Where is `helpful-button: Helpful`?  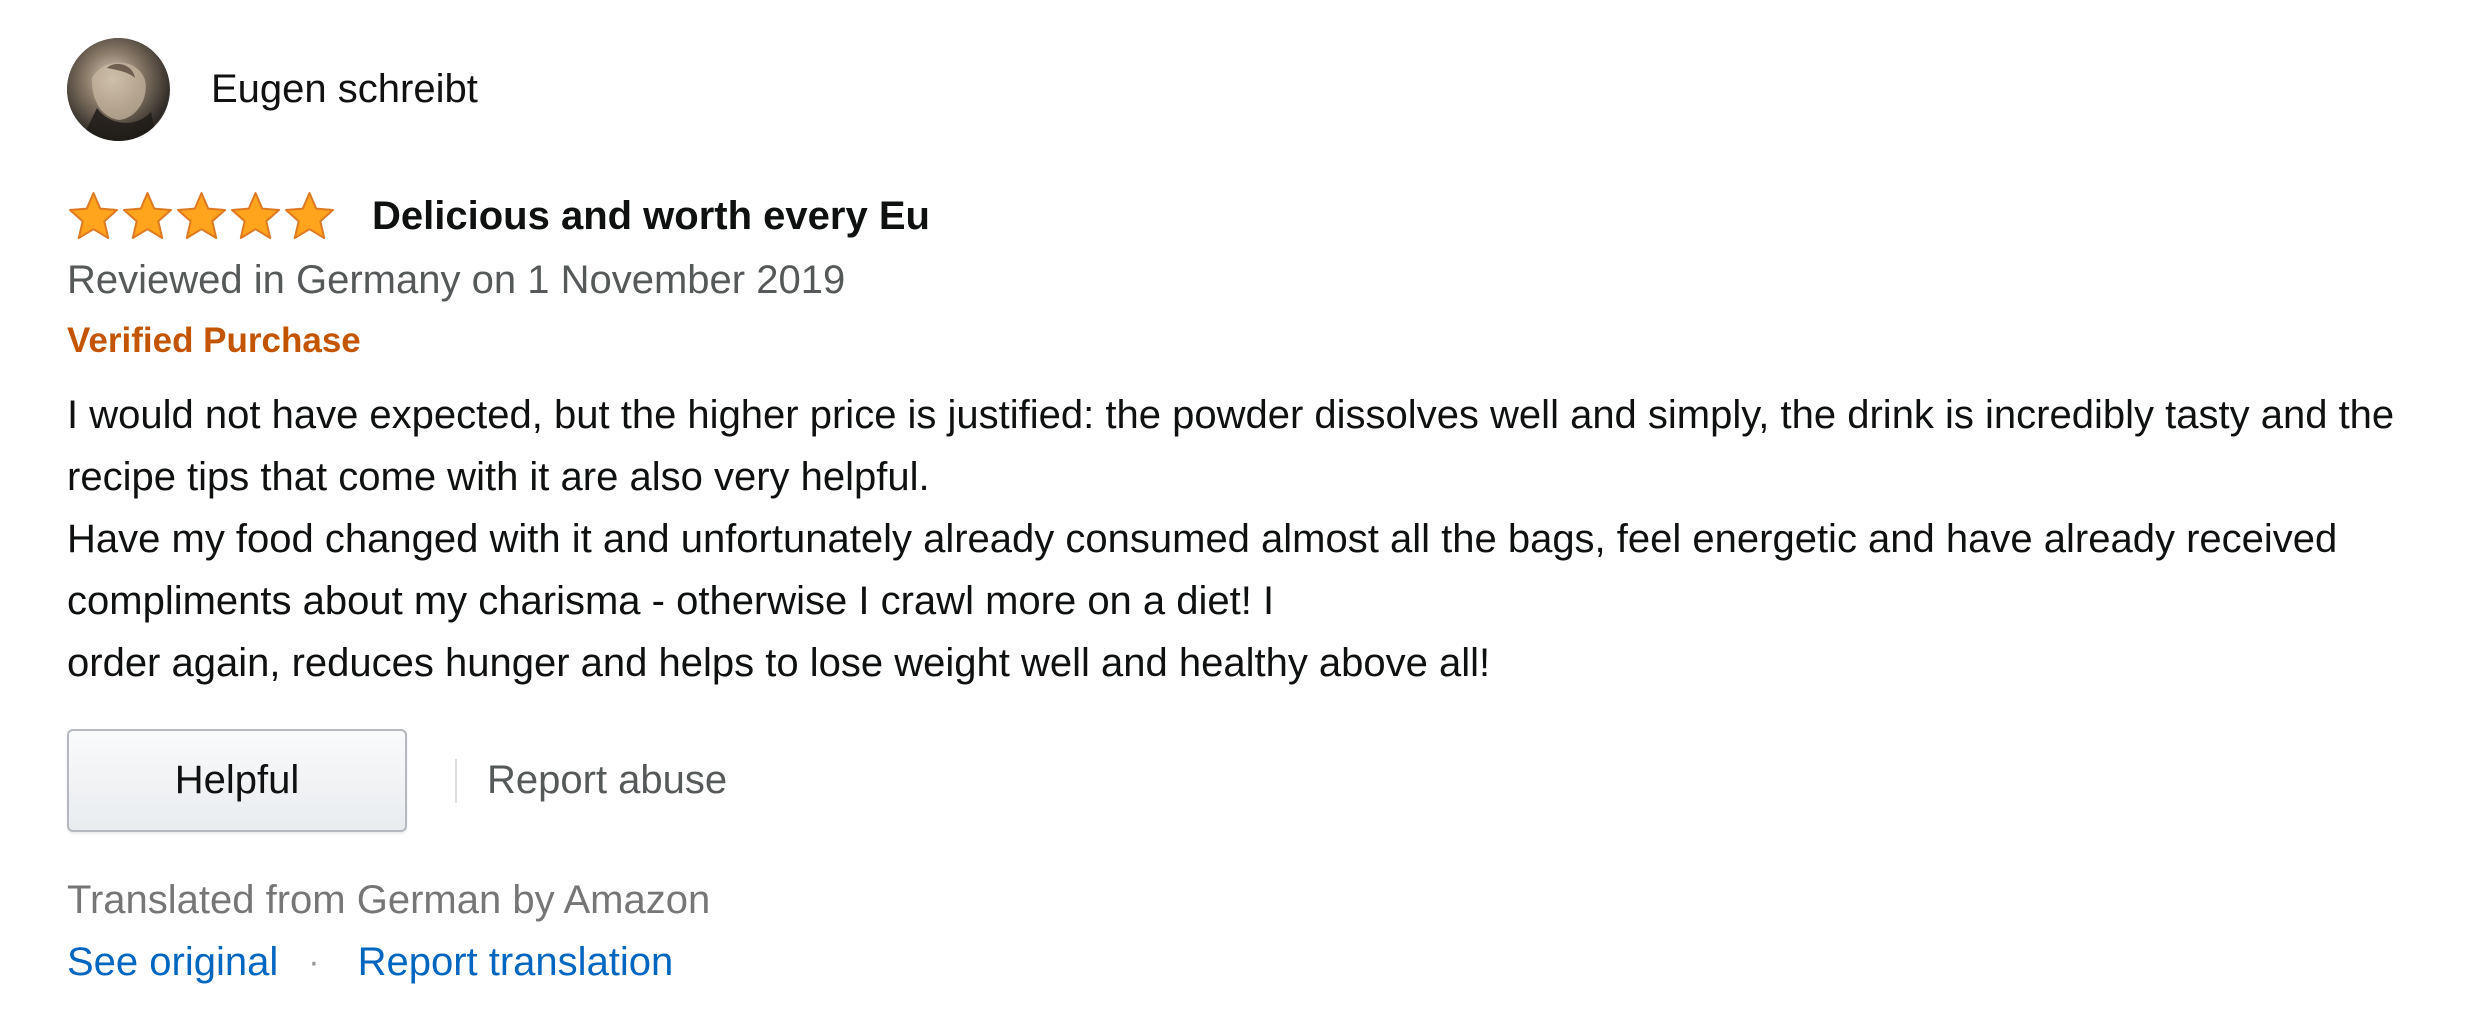 helpful-button: Helpful is located at coordinates (237, 780).